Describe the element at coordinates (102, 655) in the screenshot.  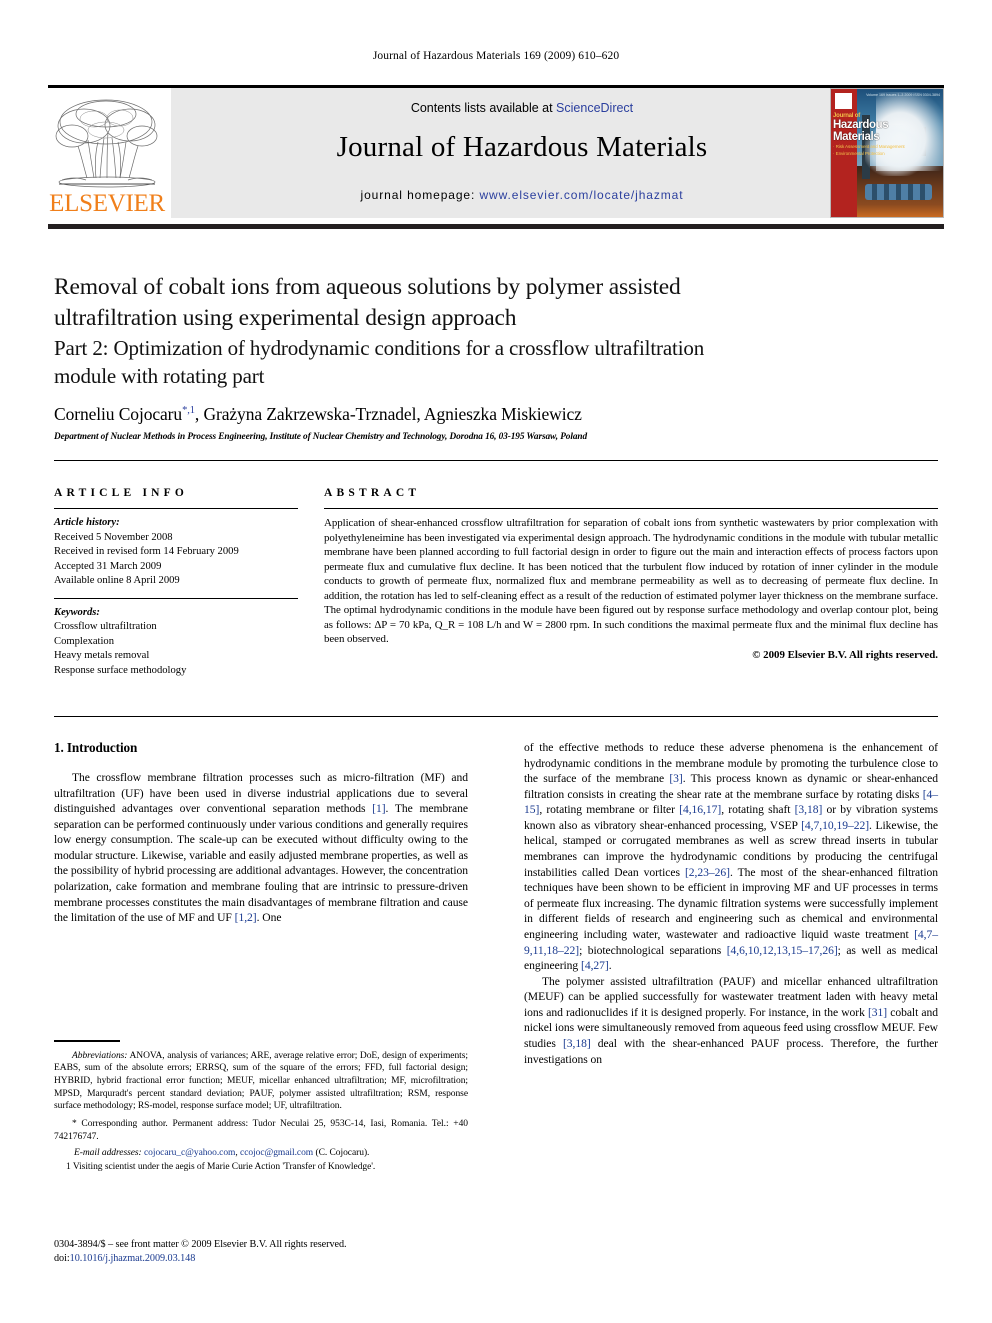
I see `keyword-item: Heavy metals removal` at that location.